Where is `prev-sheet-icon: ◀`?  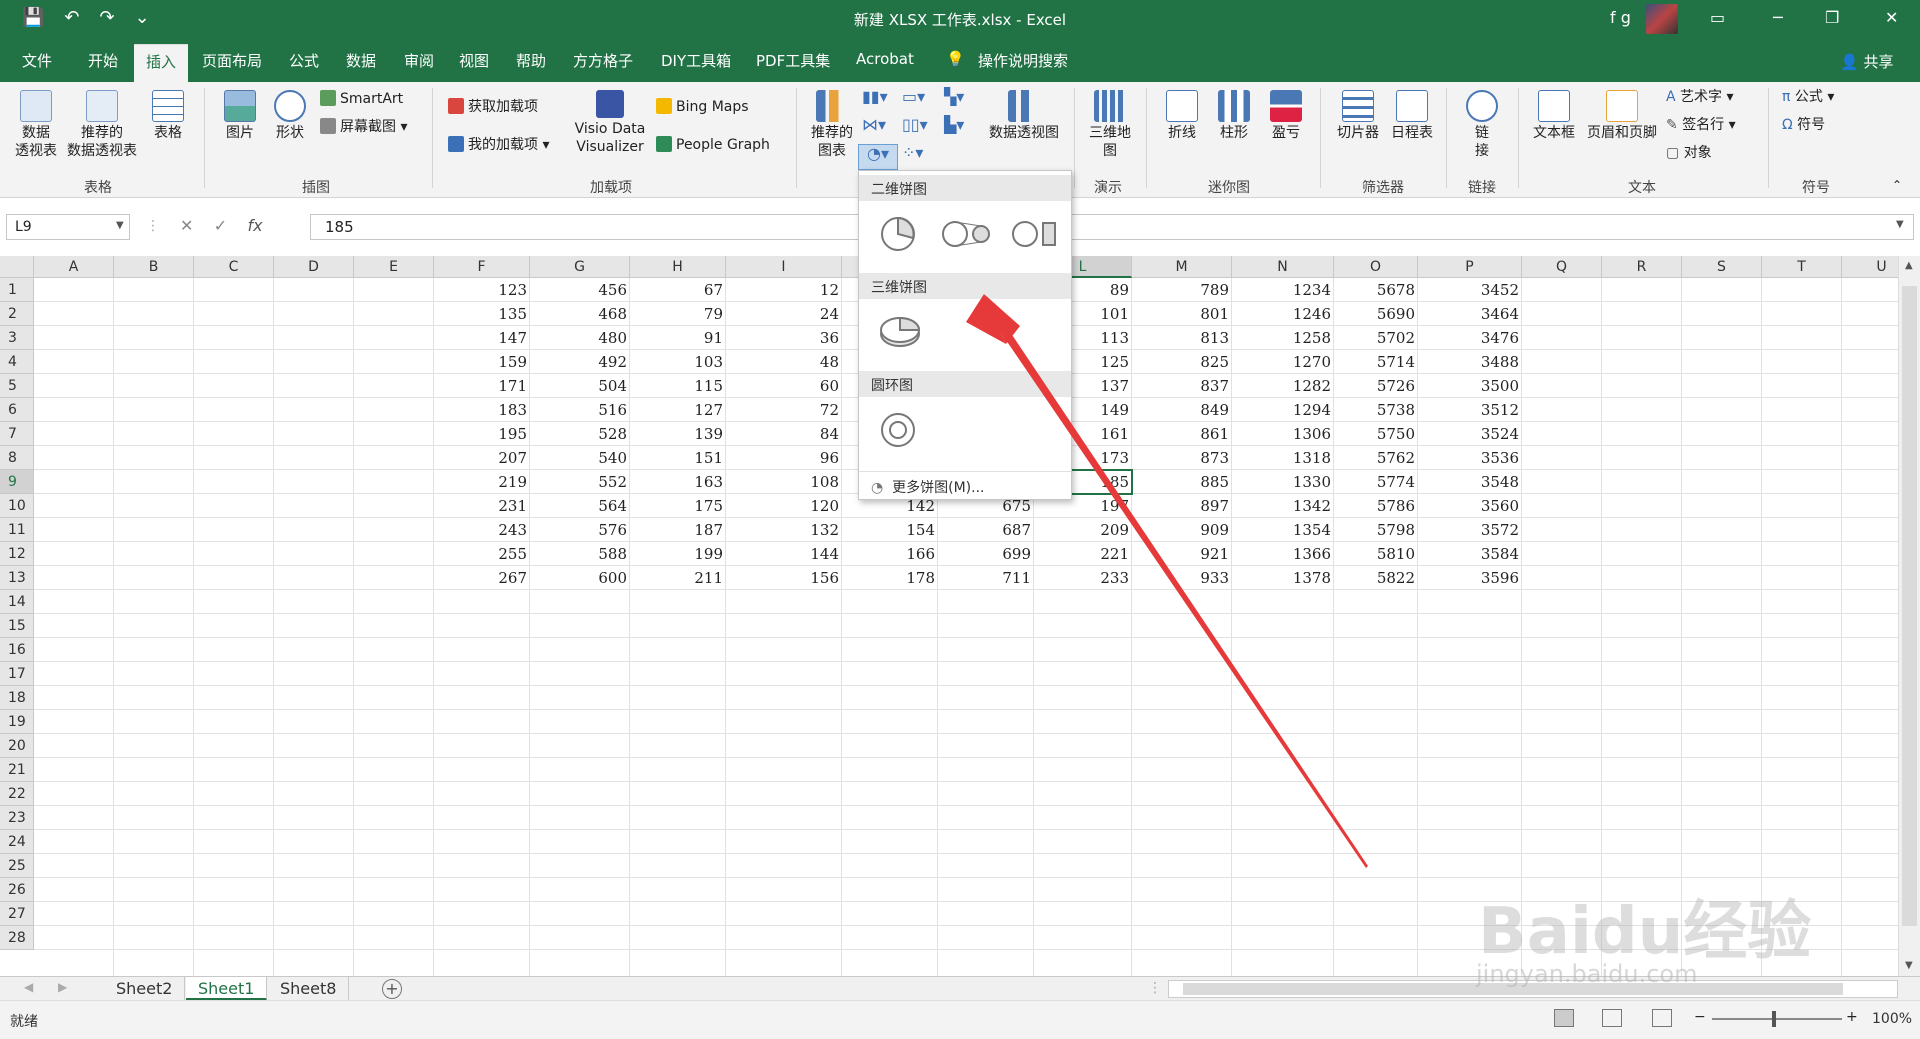
prev-sheet-icon: ◀ is located at coordinates (28, 987).